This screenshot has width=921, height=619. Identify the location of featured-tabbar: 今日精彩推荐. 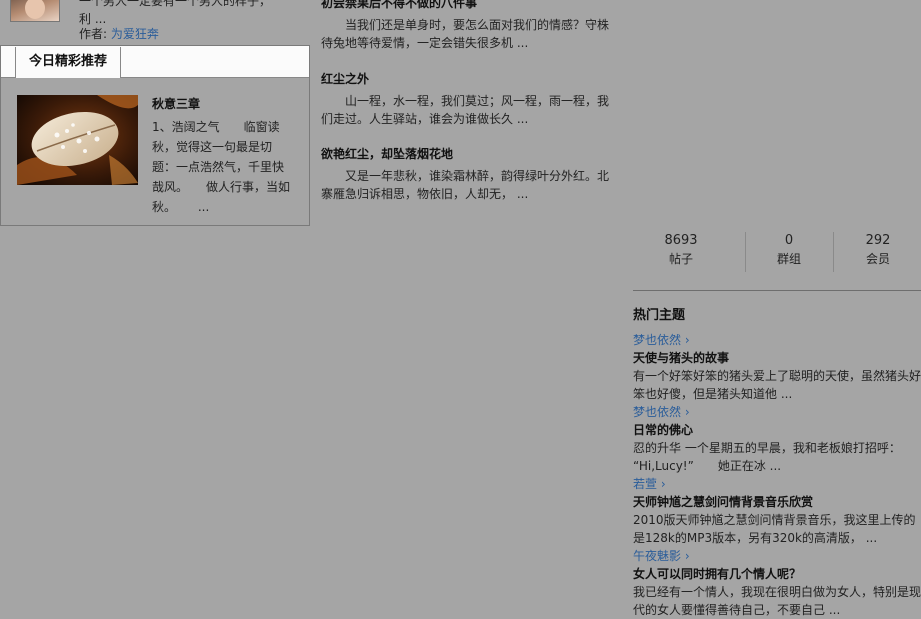
(155, 62).